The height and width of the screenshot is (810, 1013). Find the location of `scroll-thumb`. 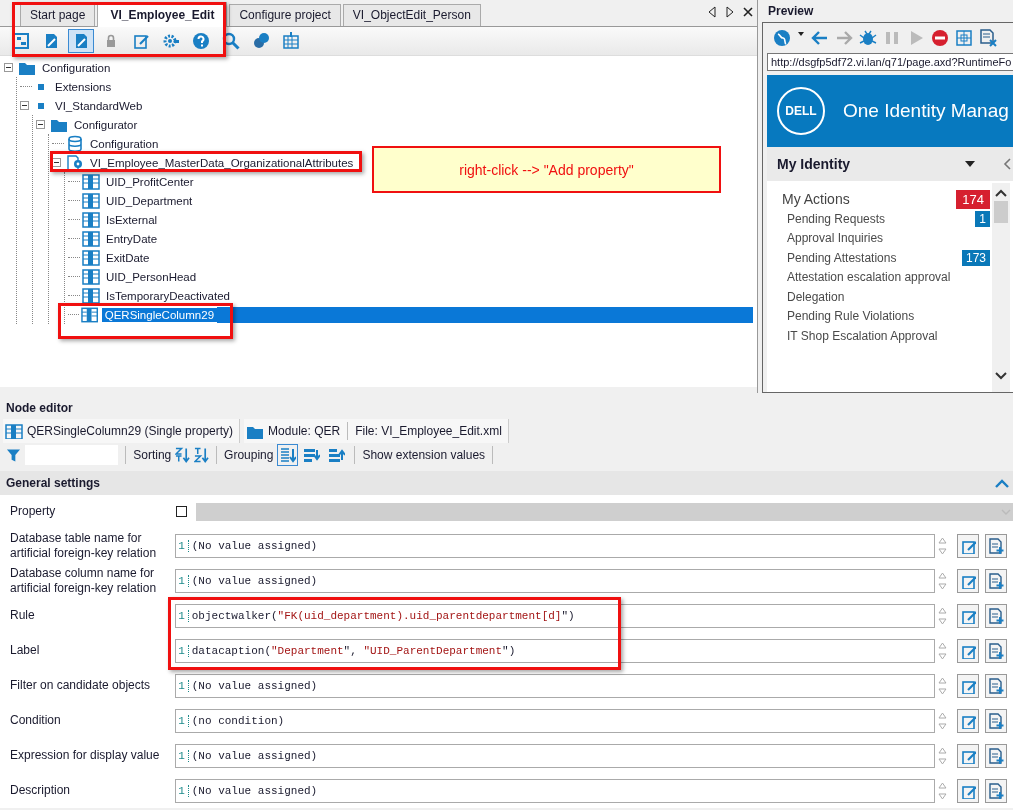

scroll-thumb is located at coordinates (1001, 212).